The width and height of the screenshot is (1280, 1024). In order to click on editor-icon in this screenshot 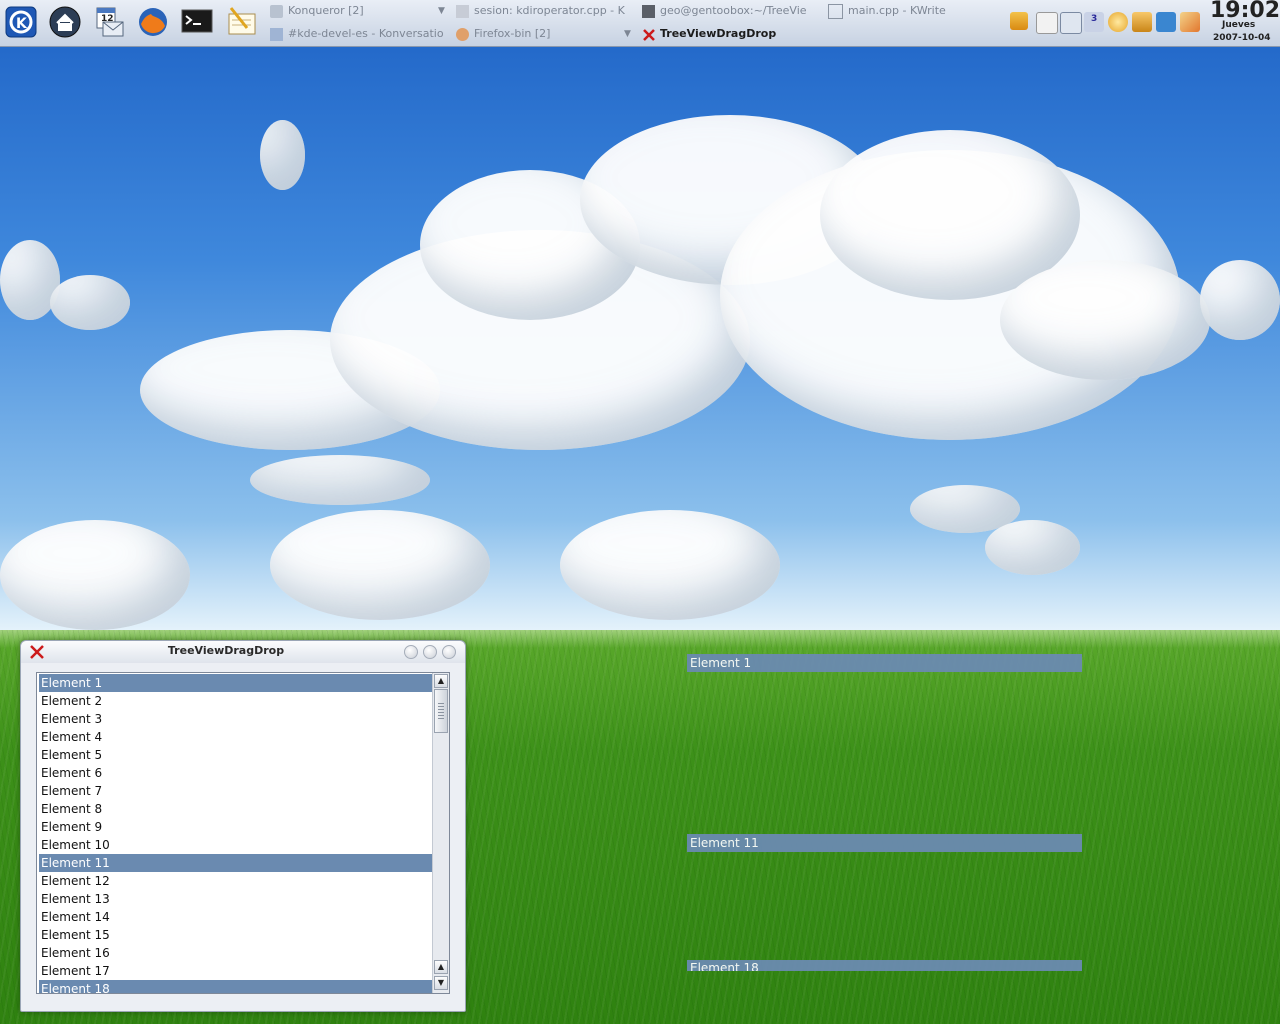, I will do `click(462, 11)`.